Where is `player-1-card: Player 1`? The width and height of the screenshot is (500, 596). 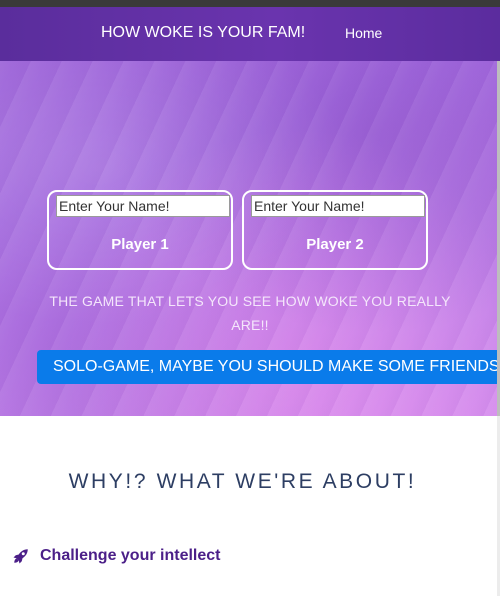 player-1-card: Player 1 is located at coordinates (140, 230).